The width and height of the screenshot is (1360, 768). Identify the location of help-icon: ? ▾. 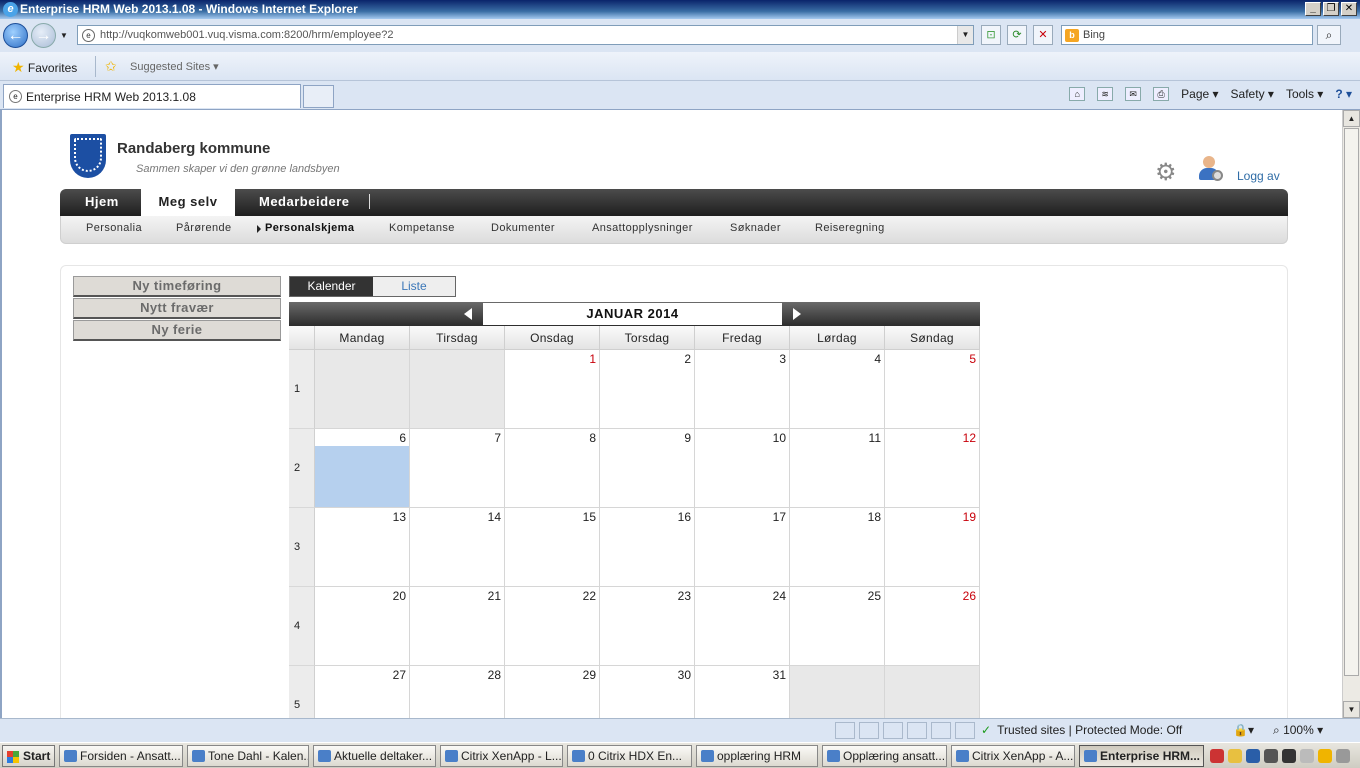
(1343, 94).